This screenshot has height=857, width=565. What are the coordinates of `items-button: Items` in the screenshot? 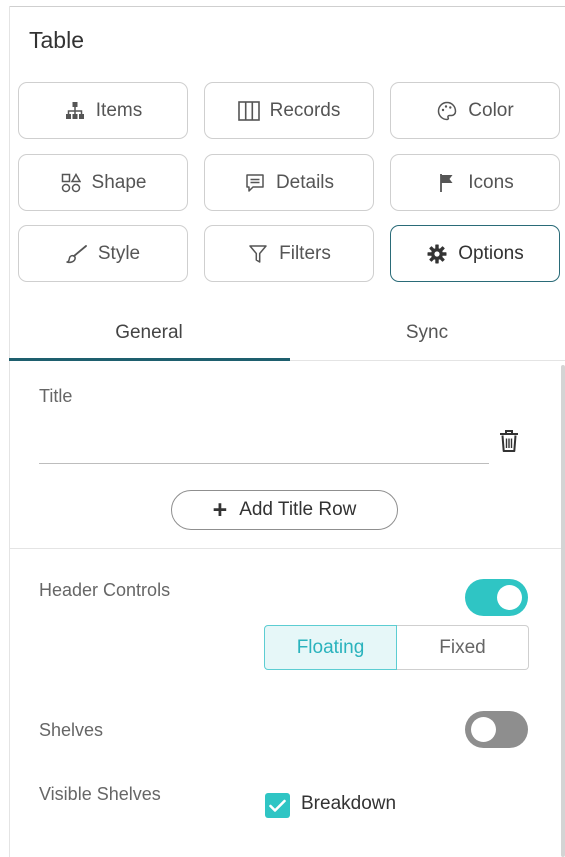 It's located at (103, 110).